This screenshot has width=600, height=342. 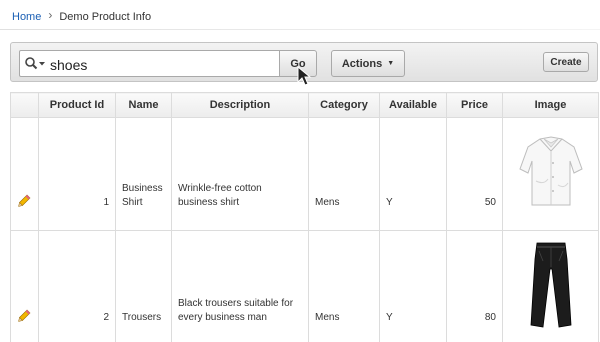 What do you see at coordinates (566, 62) in the screenshot?
I see `create-button: Create` at bounding box center [566, 62].